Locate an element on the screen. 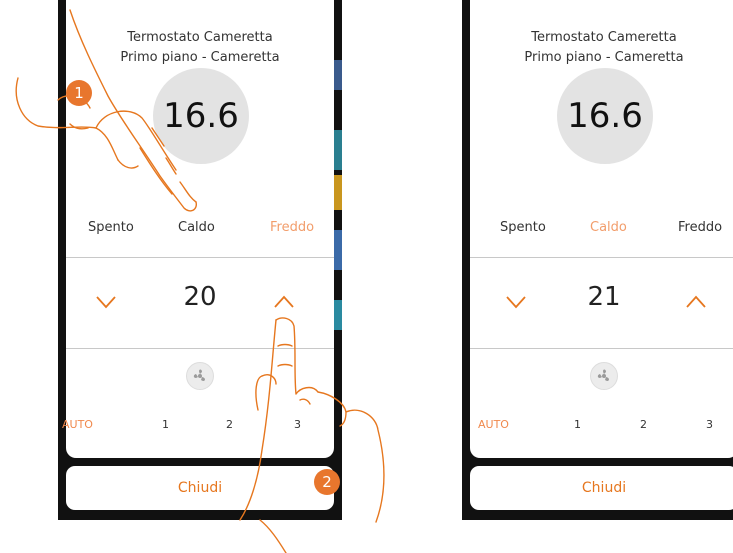  thermostat-subtitle: Primo piano - Cameretta is located at coordinates (604, 57).